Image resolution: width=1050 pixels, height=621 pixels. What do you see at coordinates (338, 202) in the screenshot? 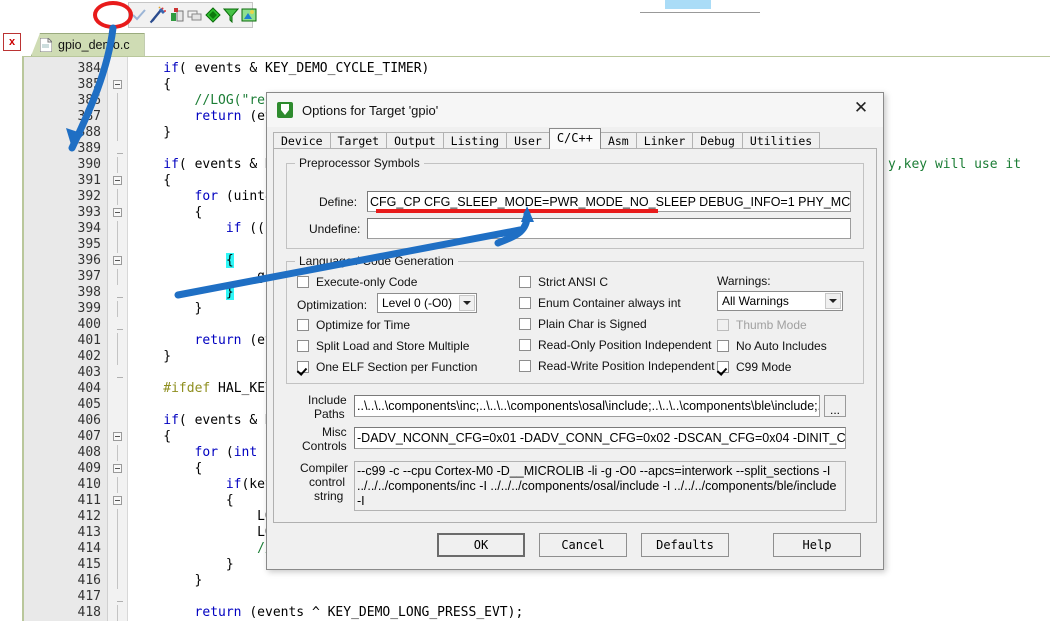
I see `define-label: Define:` at bounding box center [338, 202].